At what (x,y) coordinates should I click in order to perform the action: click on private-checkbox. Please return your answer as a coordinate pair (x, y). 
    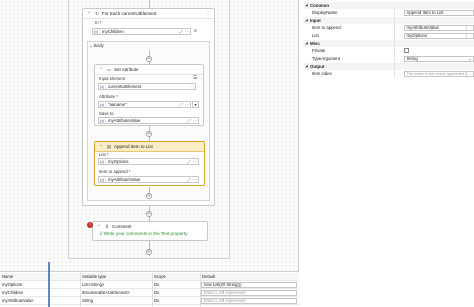
    Looking at the image, I should click on (406, 51).